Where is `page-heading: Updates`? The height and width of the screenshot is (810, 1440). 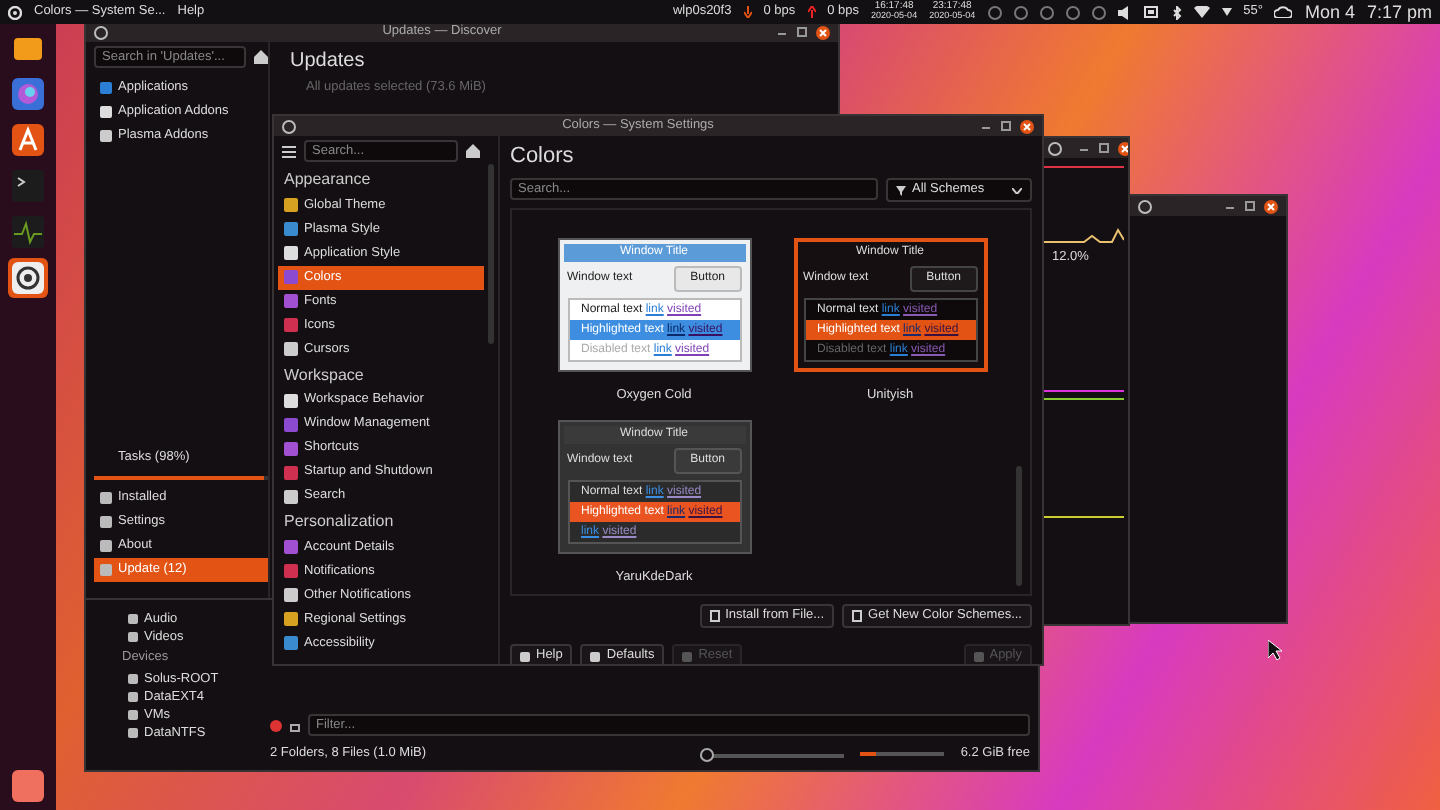
page-heading: Updates is located at coordinates (328, 62).